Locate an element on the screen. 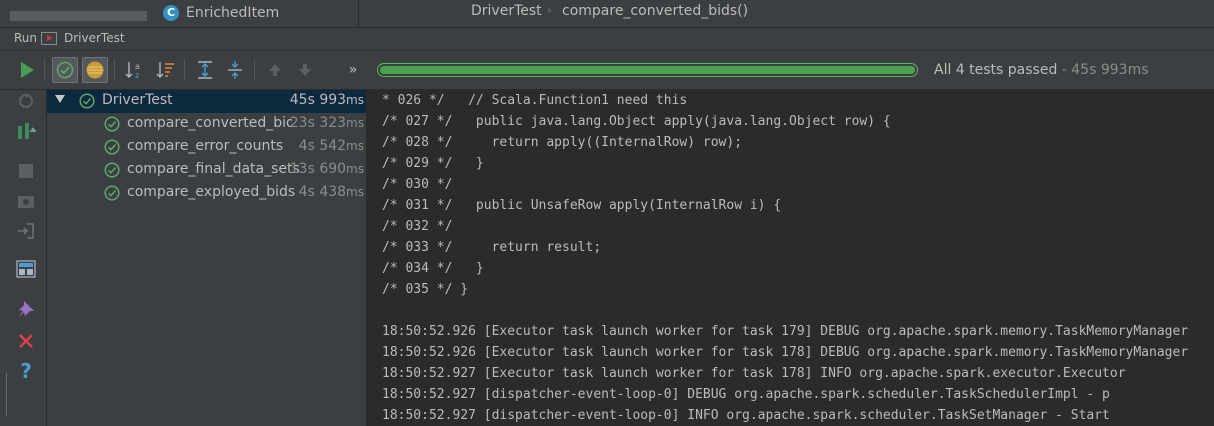 The height and width of the screenshot is (426, 1214). run-window-label: Run is located at coordinates (26, 38).